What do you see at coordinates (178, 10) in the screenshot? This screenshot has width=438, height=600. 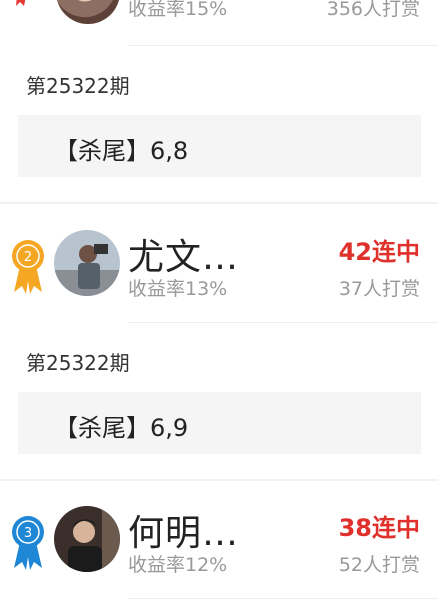 I see `profit-rate: 收益率15%` at bounding box center [178, 10].